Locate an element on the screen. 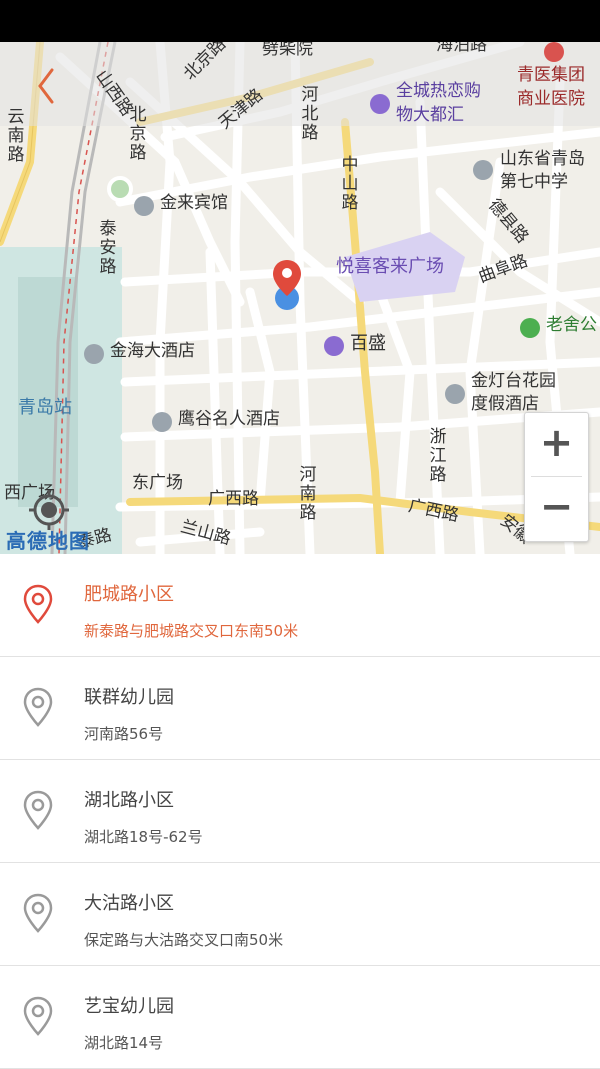  hospital-icon is located at coordinates (554, 52).